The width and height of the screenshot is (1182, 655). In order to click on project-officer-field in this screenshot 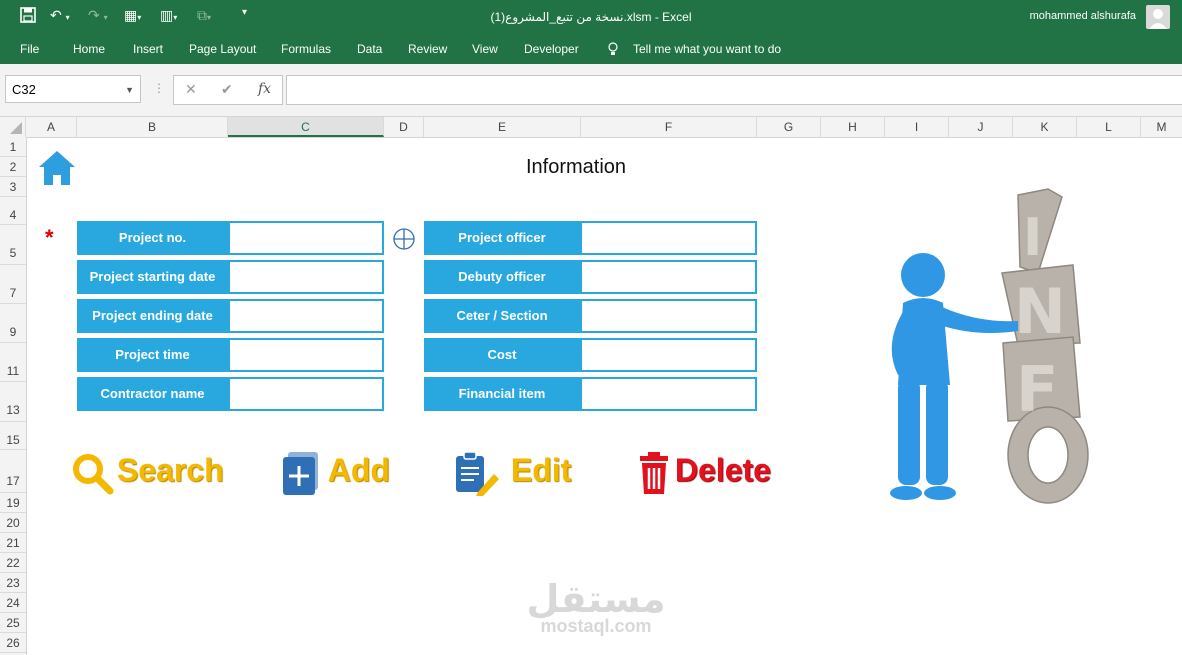, I will do `click(668, 238)`.